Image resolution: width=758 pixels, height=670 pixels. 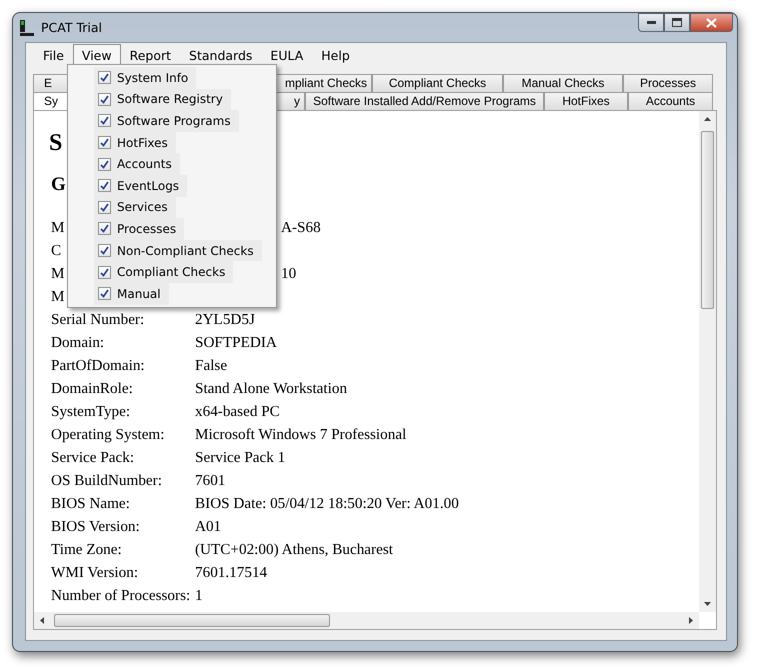 What do you see at coordinates (98, 320) in the screenshot?
I see `field-label: Serial Number:` at bounding box center [98, 320].